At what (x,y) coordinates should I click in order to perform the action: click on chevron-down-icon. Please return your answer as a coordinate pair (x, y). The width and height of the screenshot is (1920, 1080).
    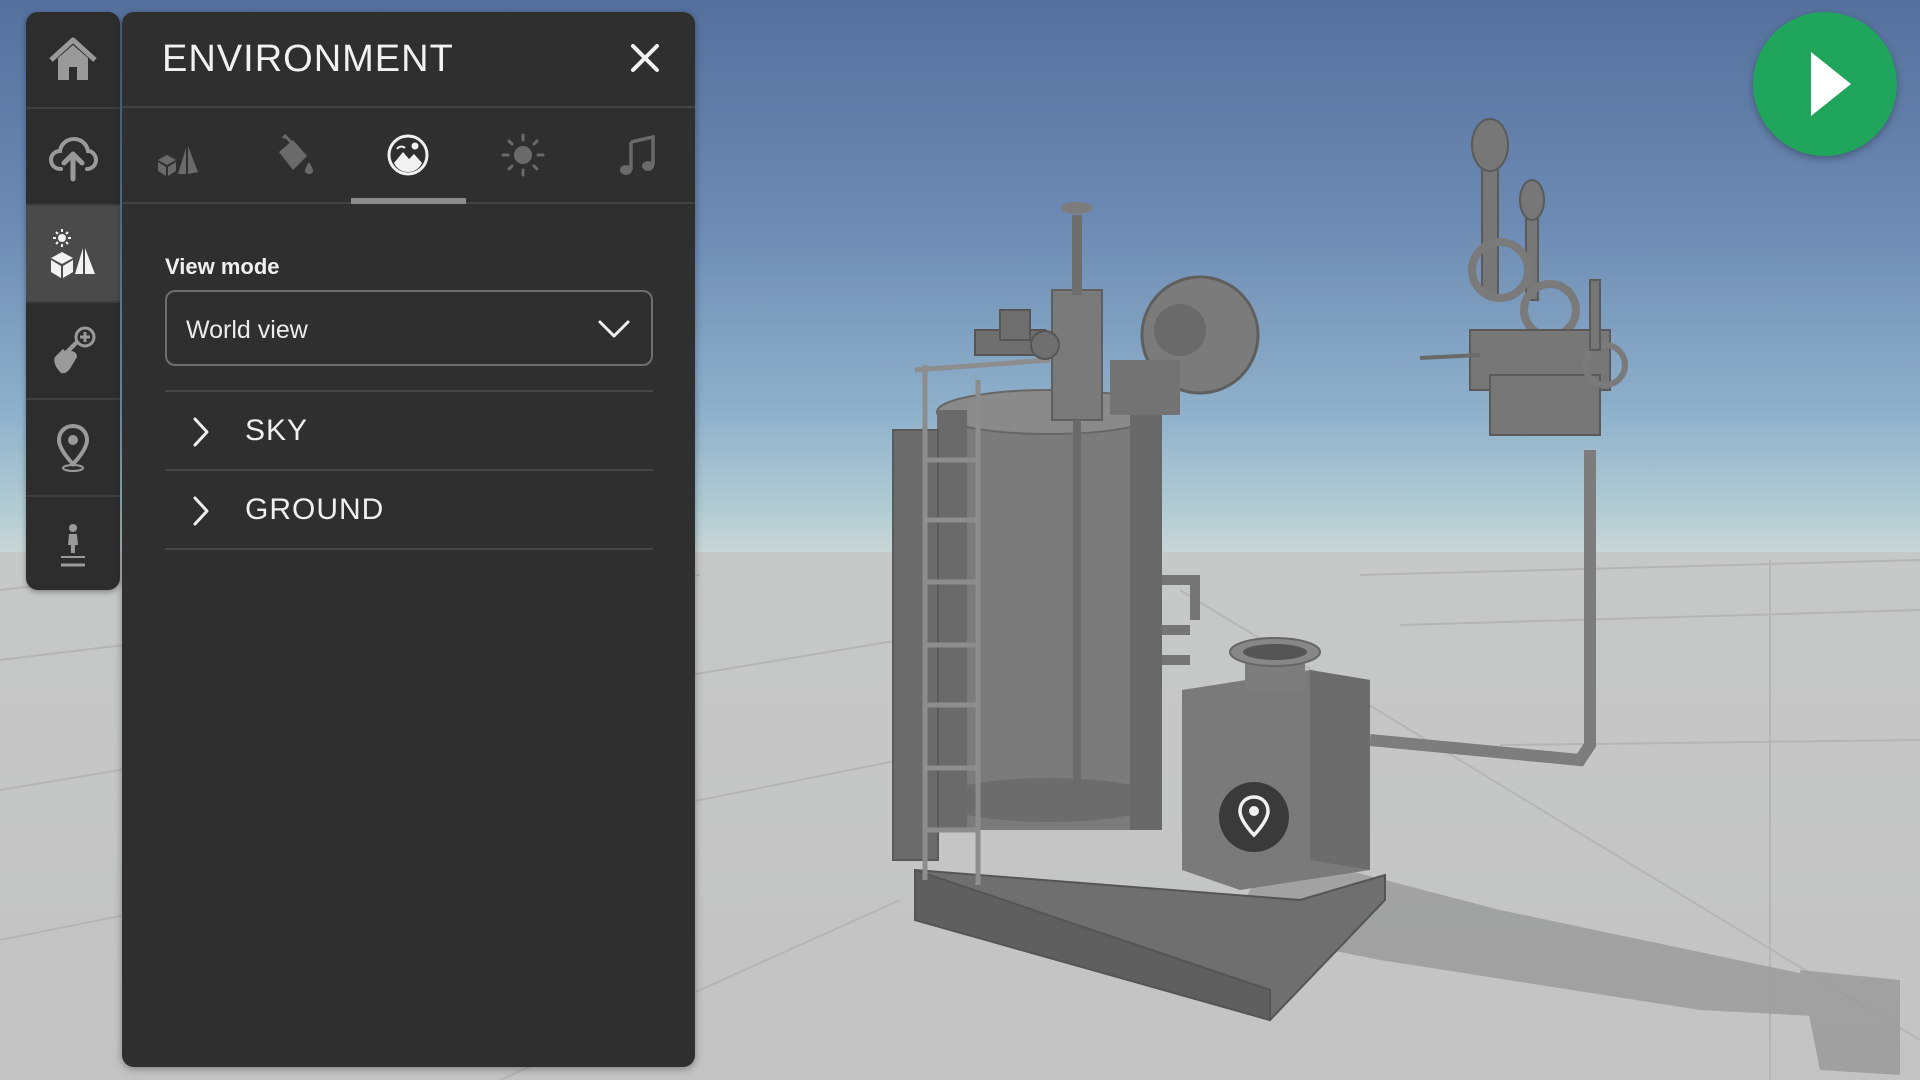
    Looking at the image, I should click on (614, 329).